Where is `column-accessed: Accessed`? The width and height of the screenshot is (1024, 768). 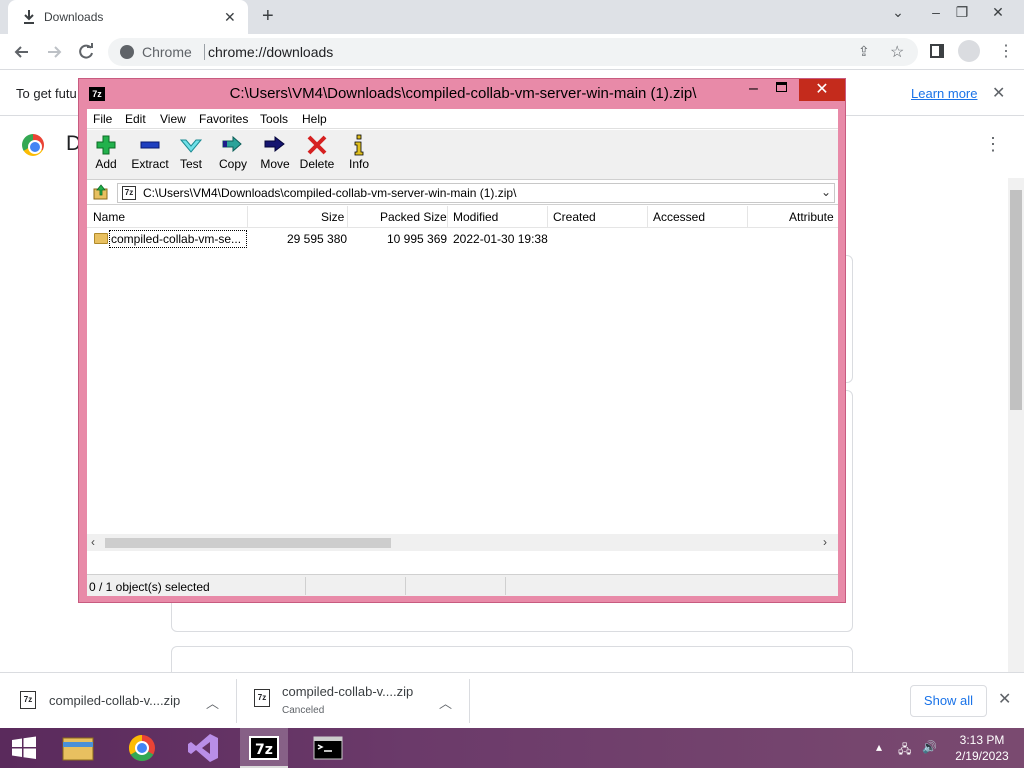 column-accessed: Accessed is located at coordinates (679, 217).